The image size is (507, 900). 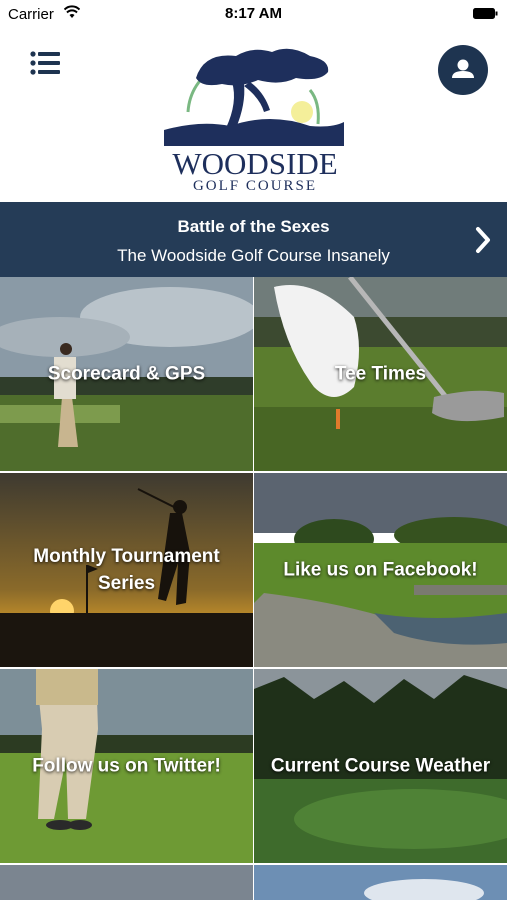 I want to click on tile-label: Scorecard & GPS, so click(x=126, y=374).